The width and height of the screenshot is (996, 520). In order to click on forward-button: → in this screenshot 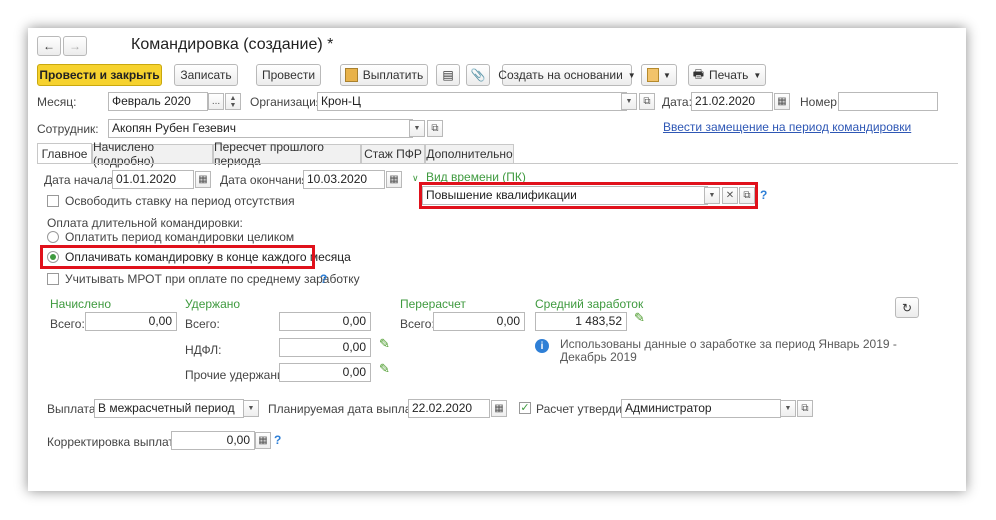, I will do `click(75, 46)`.